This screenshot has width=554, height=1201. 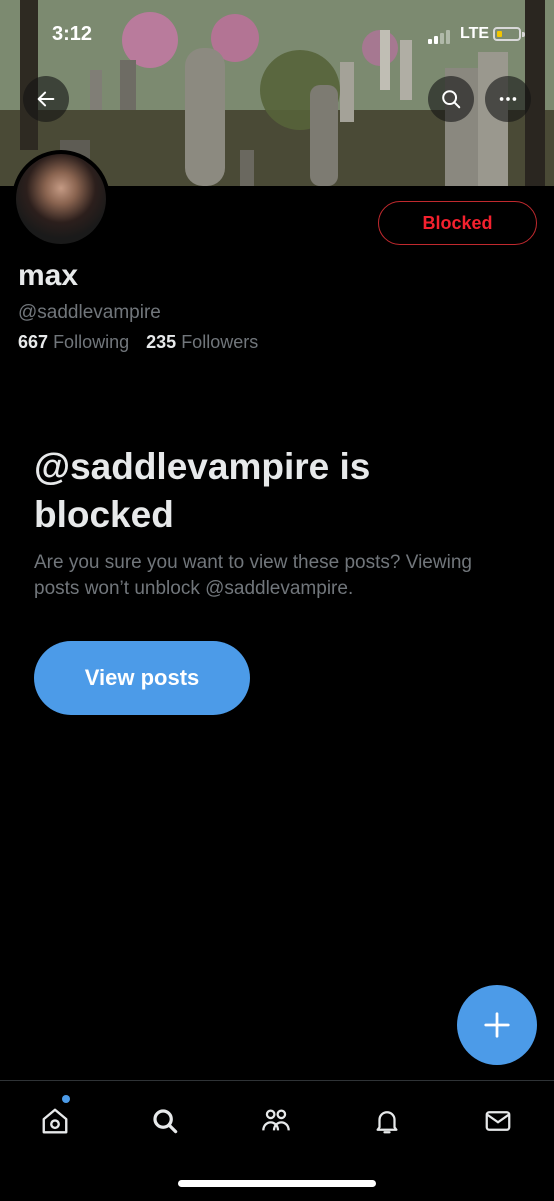 What do you see at coordinates (91, 342) in the screenshot?
I see `following-label: Following` at bounding box center [91, 342].